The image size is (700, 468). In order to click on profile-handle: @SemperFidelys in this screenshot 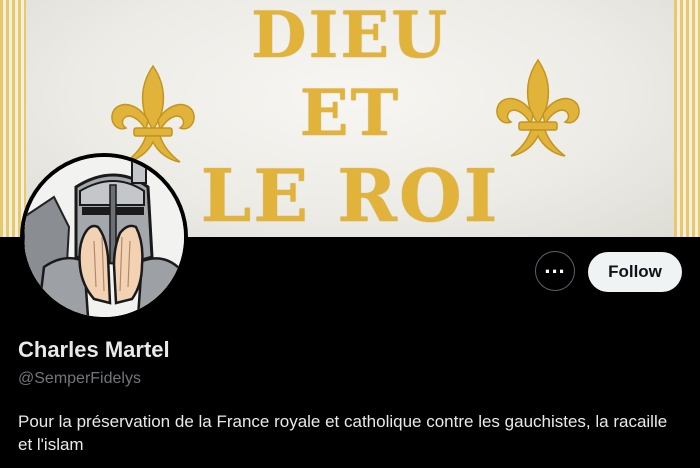, I will do `click(79, 378)`.